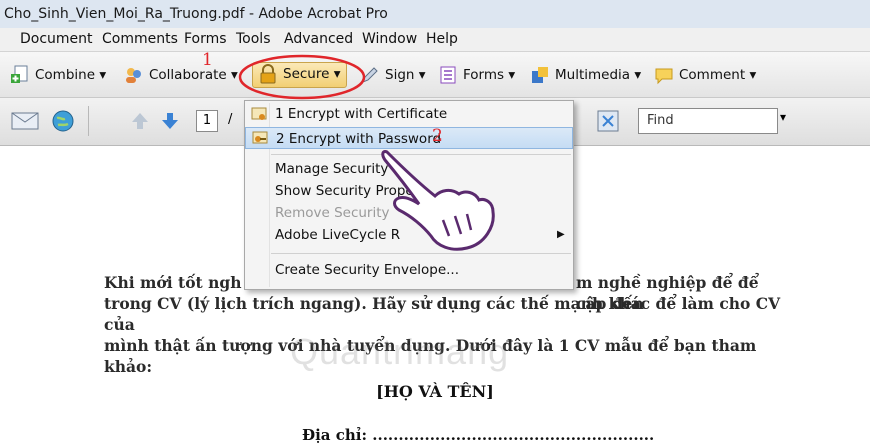 The height and width of the screenshot is (444, 870). Describe the element at coordinates (205, 39) in the screenshot. I see `menu-forms: Forms` at that location.